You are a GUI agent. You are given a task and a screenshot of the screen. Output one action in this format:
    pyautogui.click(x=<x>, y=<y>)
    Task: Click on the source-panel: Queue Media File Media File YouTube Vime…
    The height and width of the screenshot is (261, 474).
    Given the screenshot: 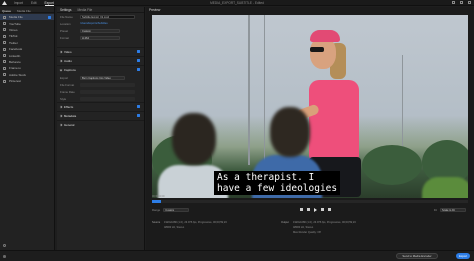 What is the action you would take?
    pyautogui.click(x=27, y=128)
    